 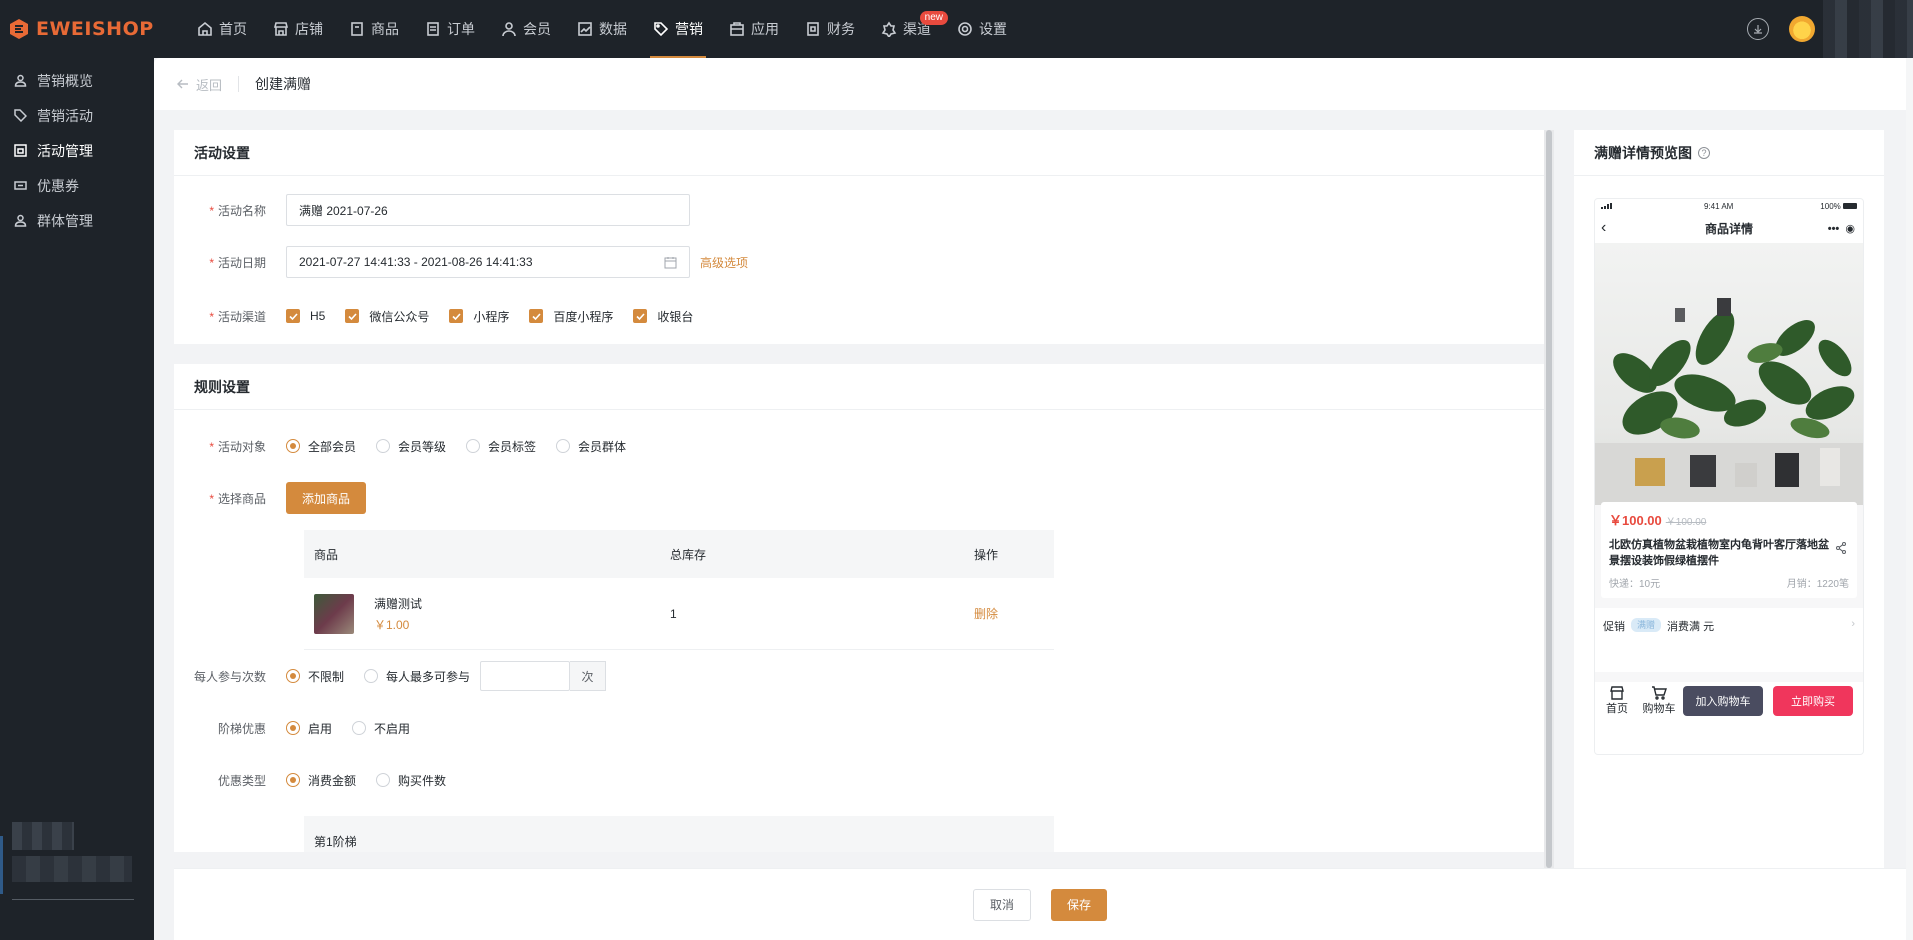 What do you see at coordinates (77, 220) in the screenshot?
I see `sidebar-item-groups: 群体管理` at bounding box center [77, 220].